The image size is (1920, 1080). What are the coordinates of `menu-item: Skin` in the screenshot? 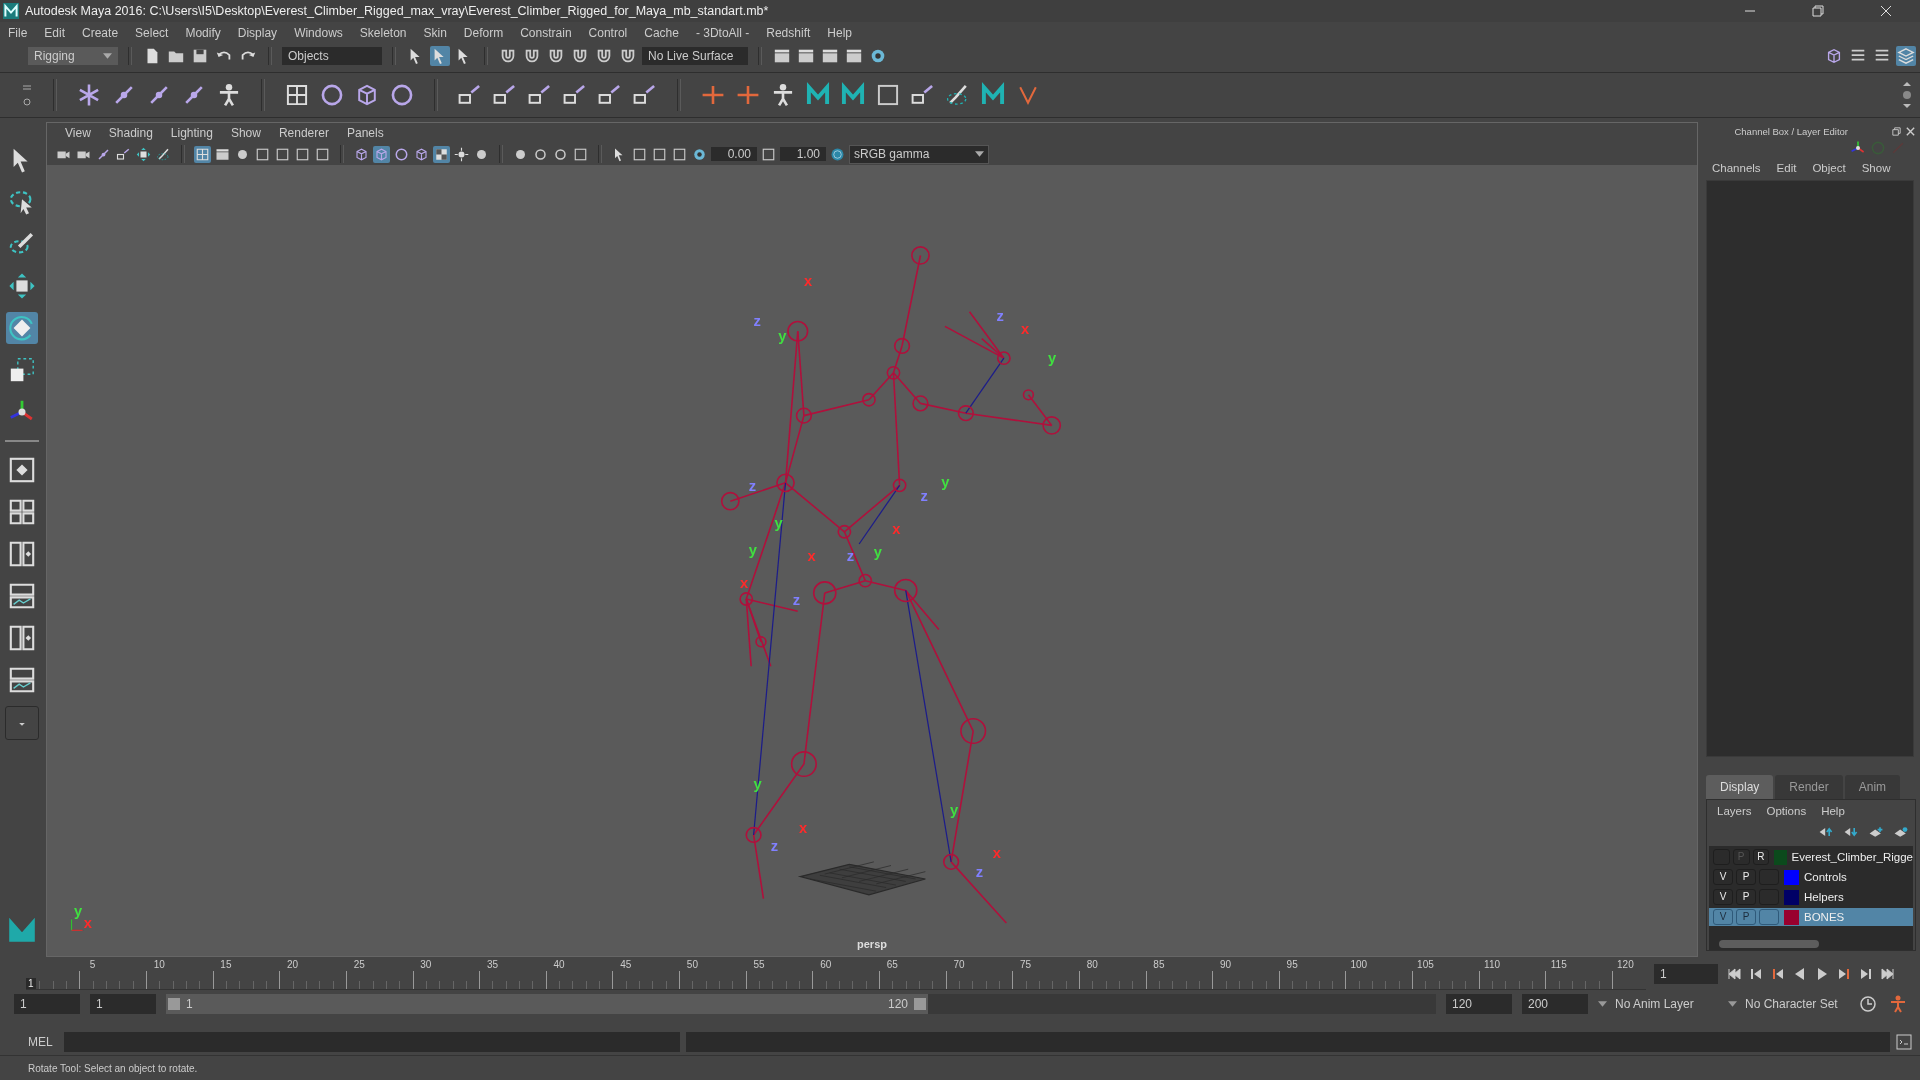 It's located at (435, 33).